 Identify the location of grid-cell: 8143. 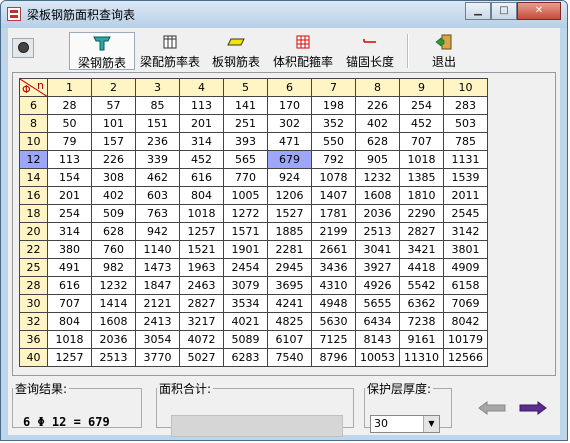
(377, 339).